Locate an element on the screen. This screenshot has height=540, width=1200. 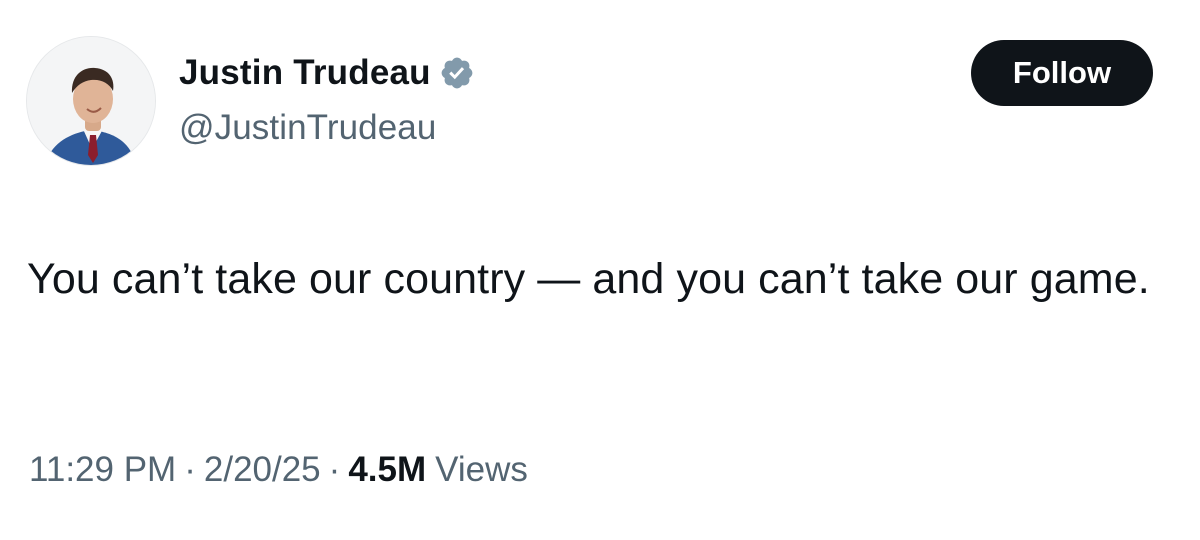
tweet-date: 2/20/25 is located at coordinates (262, 470).